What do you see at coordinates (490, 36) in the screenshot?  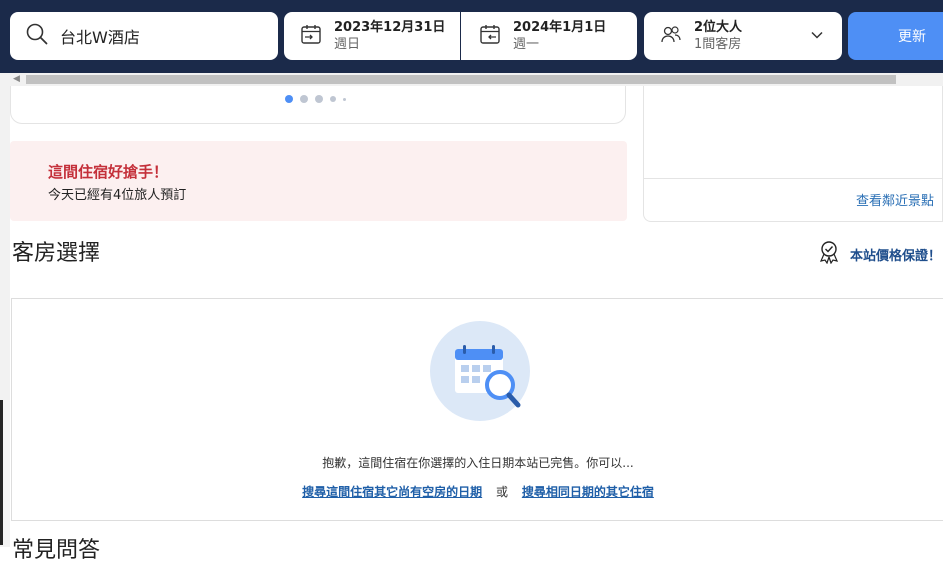 I see `calendar-checkout-icon` at bounding box center [490, 36].